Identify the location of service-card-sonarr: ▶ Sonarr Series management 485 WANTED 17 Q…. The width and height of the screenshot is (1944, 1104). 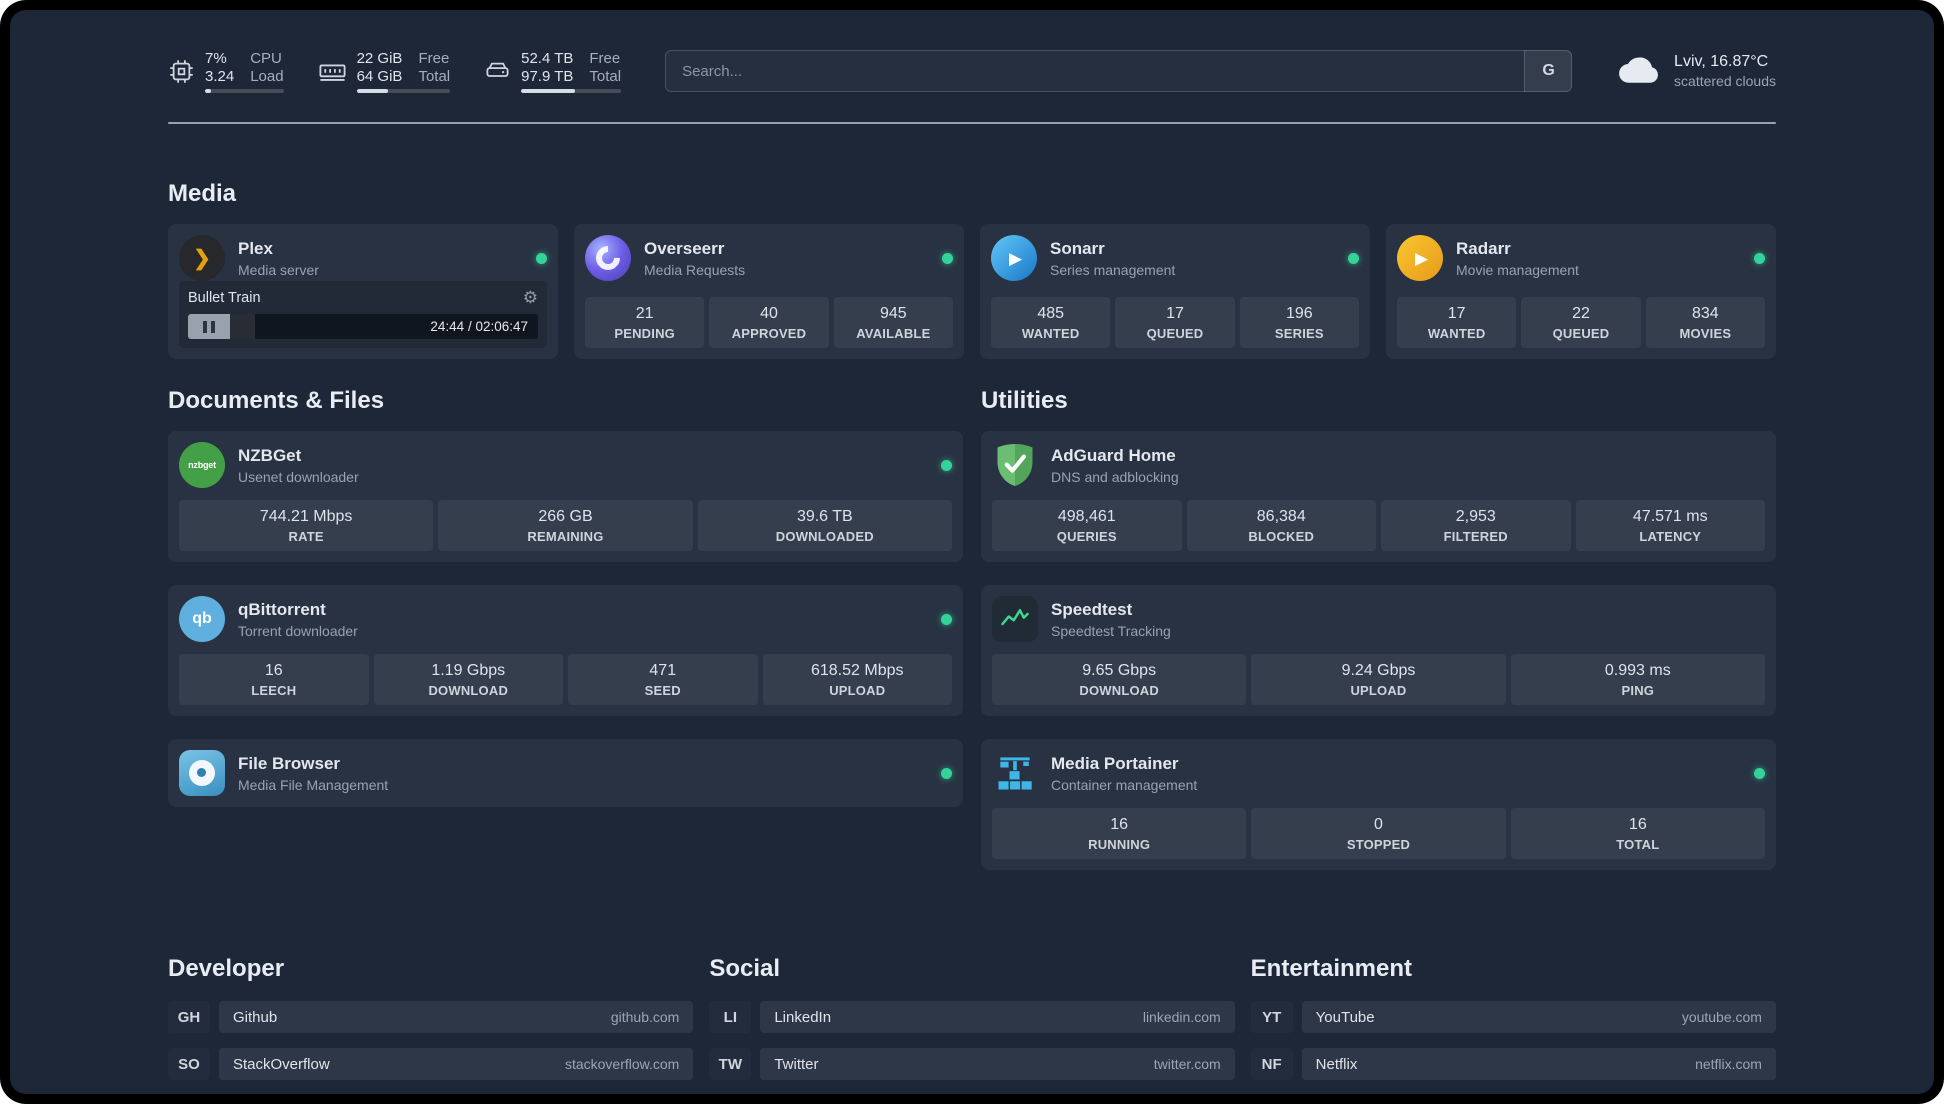
(1175, 291).